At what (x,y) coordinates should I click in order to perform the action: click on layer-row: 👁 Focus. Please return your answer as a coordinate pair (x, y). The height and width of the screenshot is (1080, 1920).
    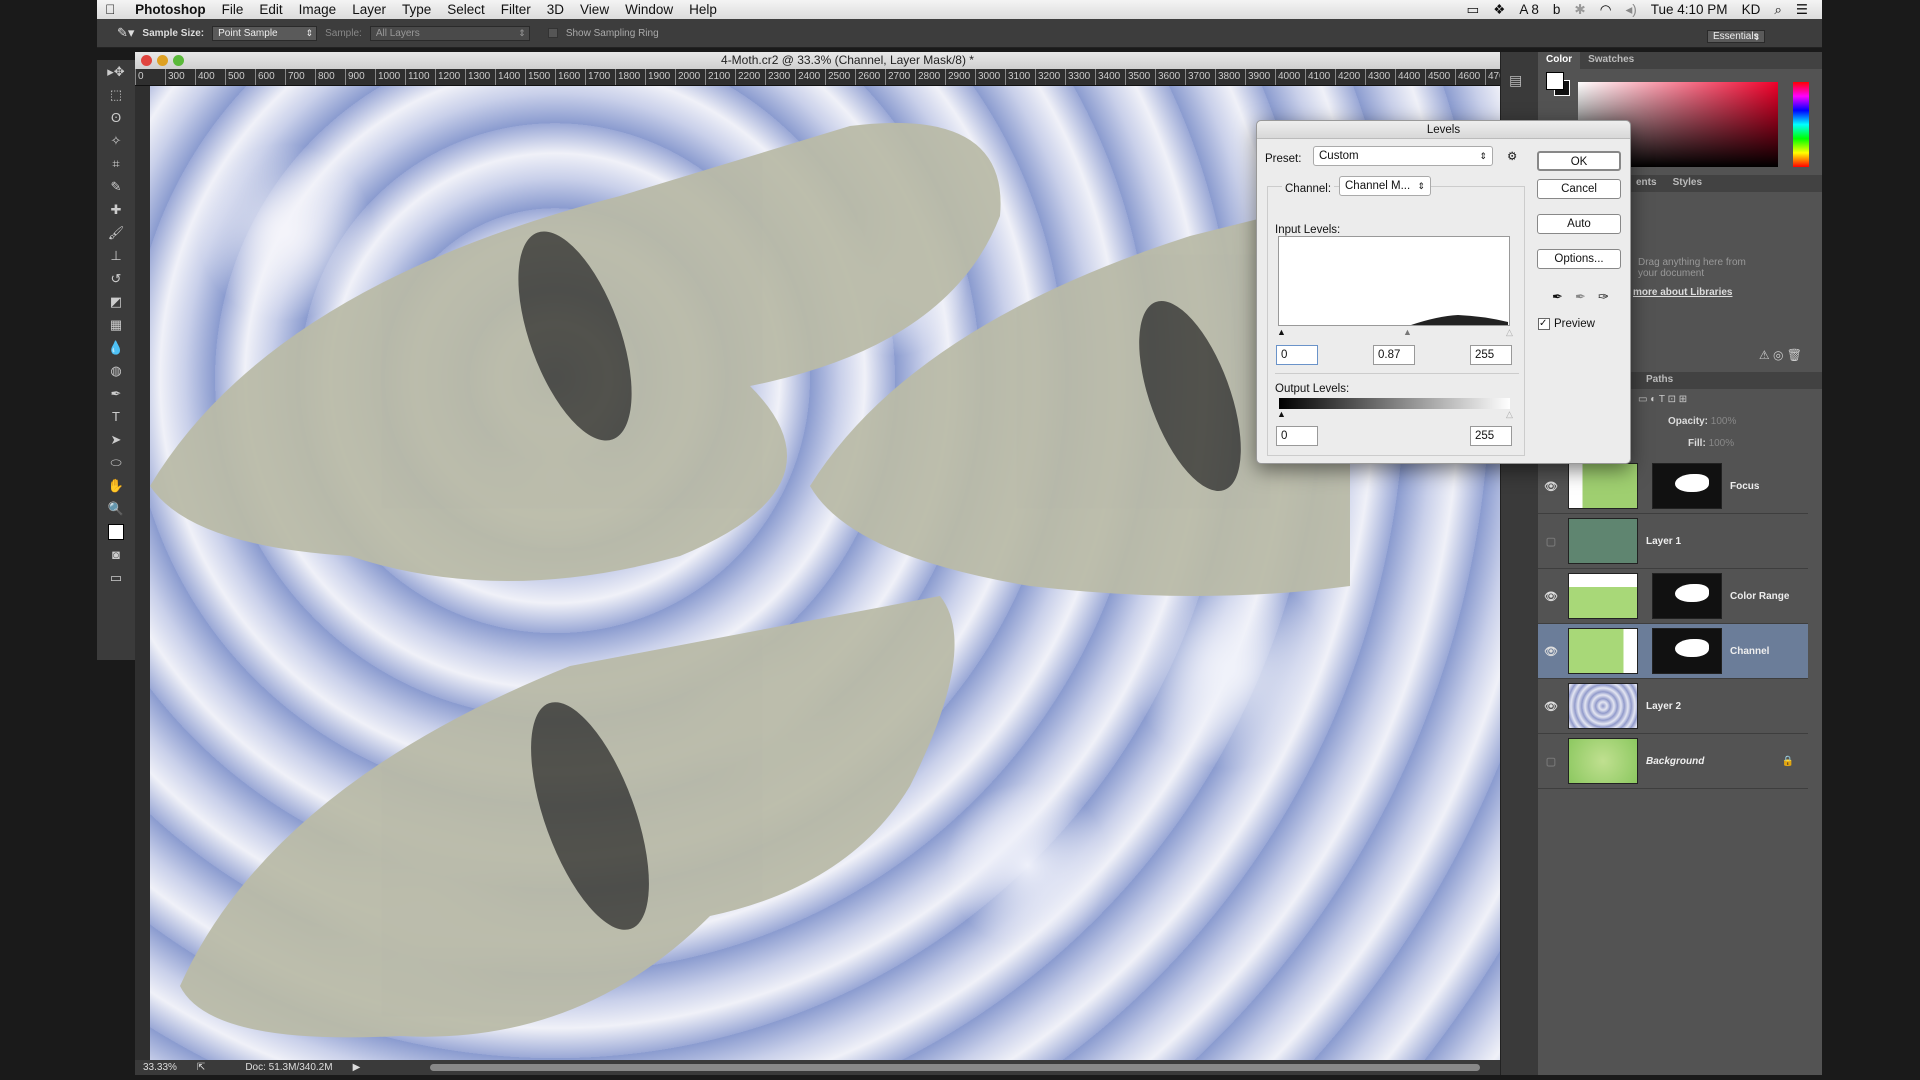
    Looking at the image, I should click on (1673, 486).